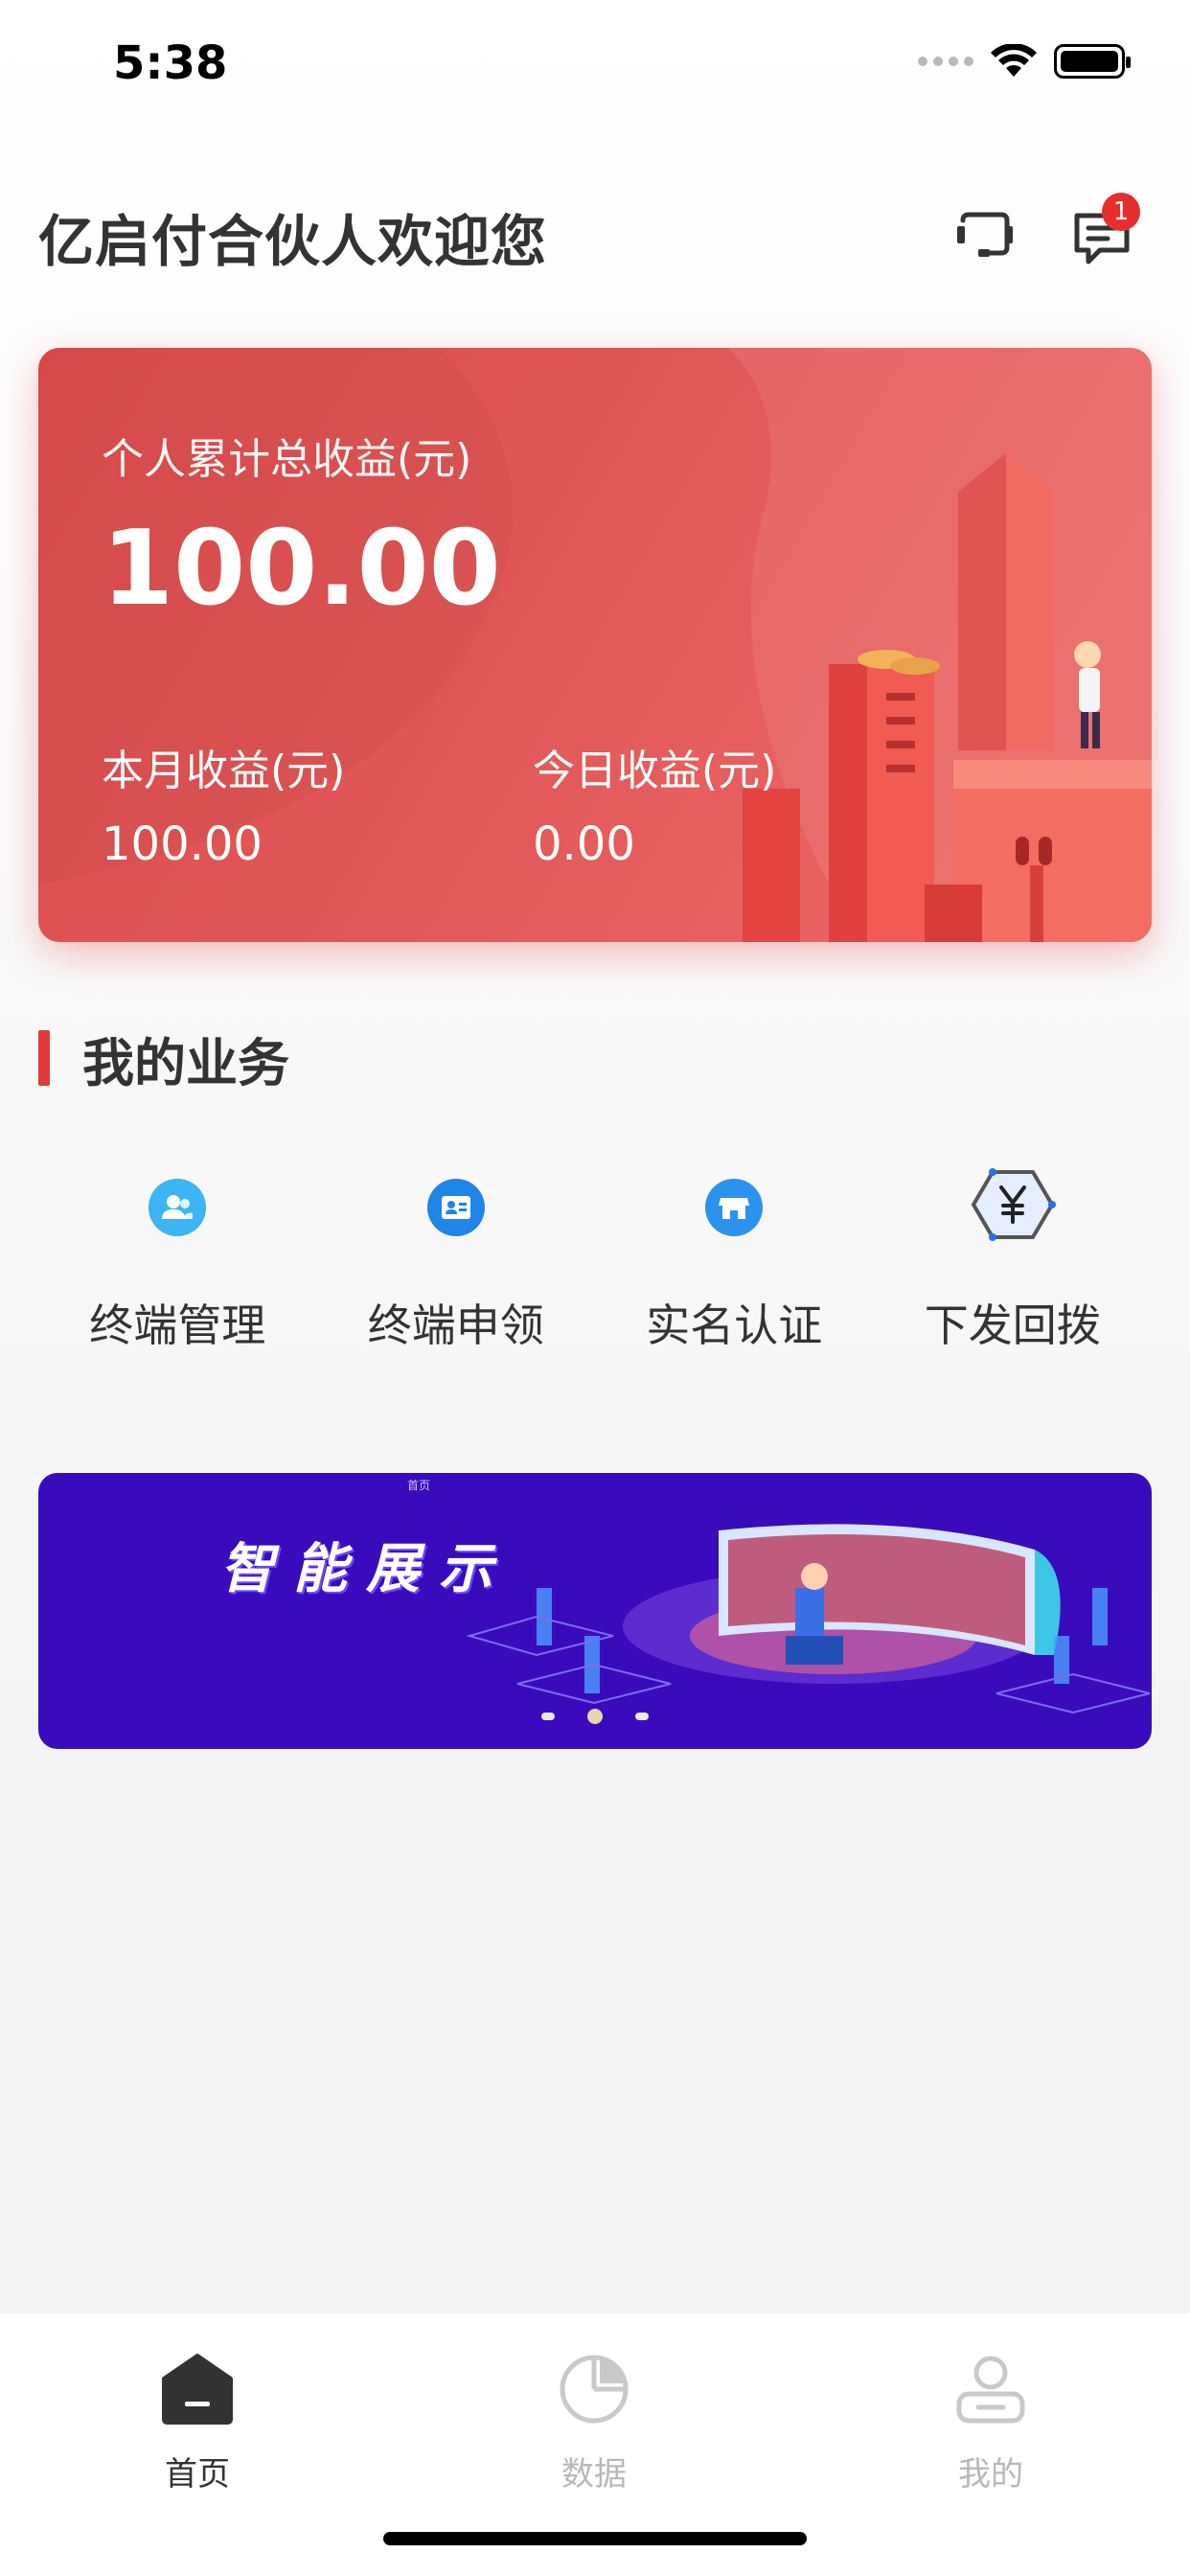 This screenshot has height=2576, width=1190. What do you see at coordinates (171, 63) in the screenshot?
I see `status-time: 5:38` at bounding box center [171, 63].